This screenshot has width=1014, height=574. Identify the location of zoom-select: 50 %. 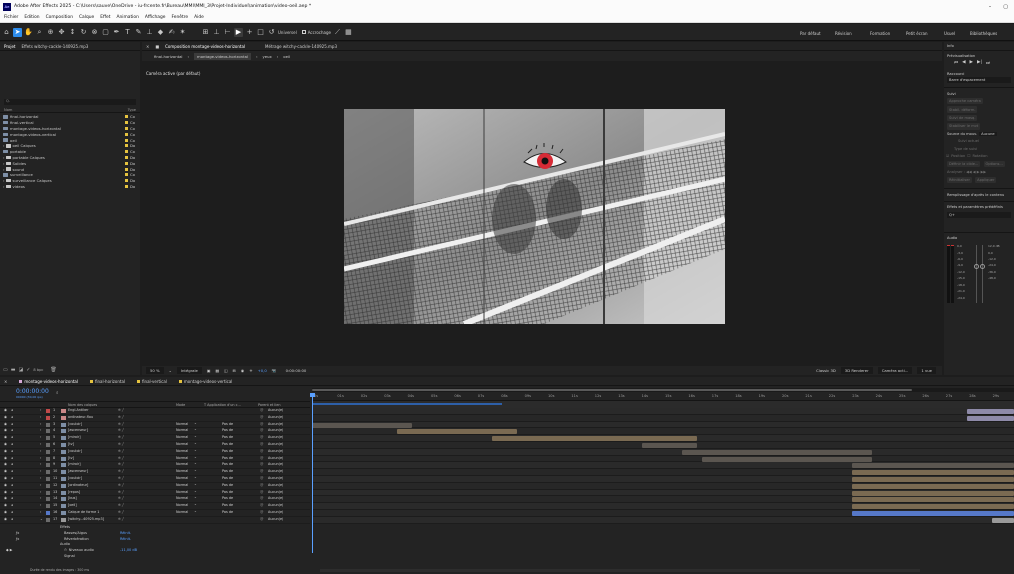
(155, 370).